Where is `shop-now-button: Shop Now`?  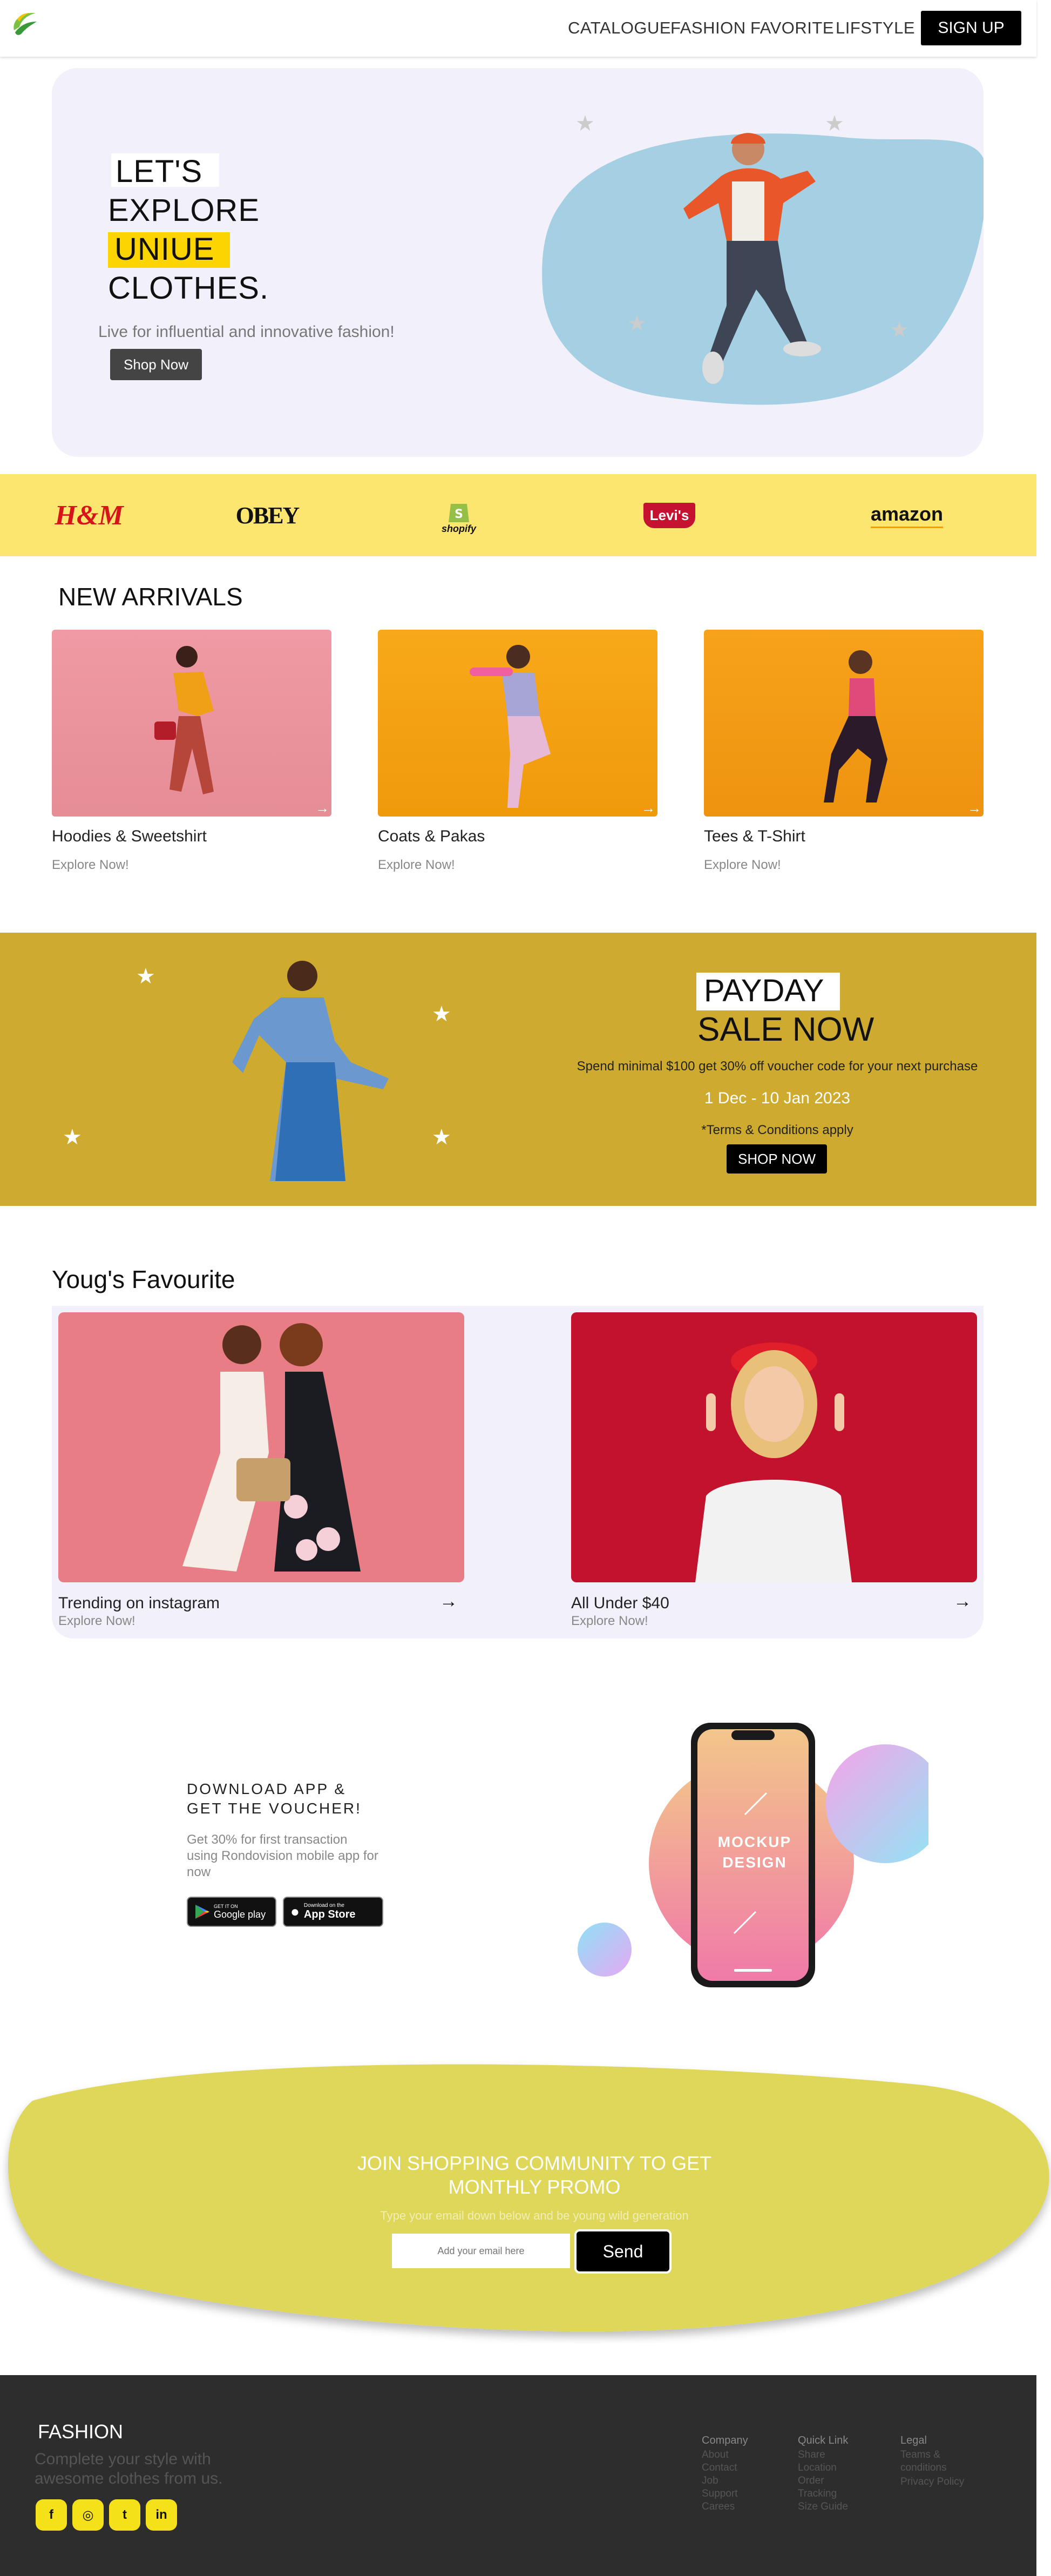
shop-now-button: Shop Now is located at coordinates (156, 364).